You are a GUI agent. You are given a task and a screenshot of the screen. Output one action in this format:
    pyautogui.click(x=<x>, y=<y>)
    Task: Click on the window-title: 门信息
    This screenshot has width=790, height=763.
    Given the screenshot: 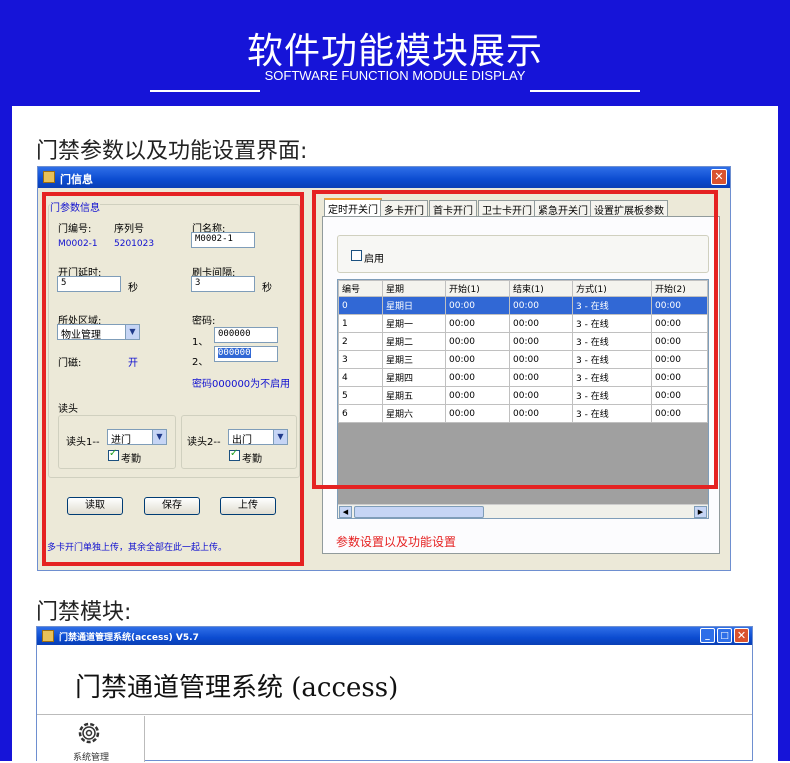 What is the action you would take?
    pyautogui.click(x=76, y=179)
    